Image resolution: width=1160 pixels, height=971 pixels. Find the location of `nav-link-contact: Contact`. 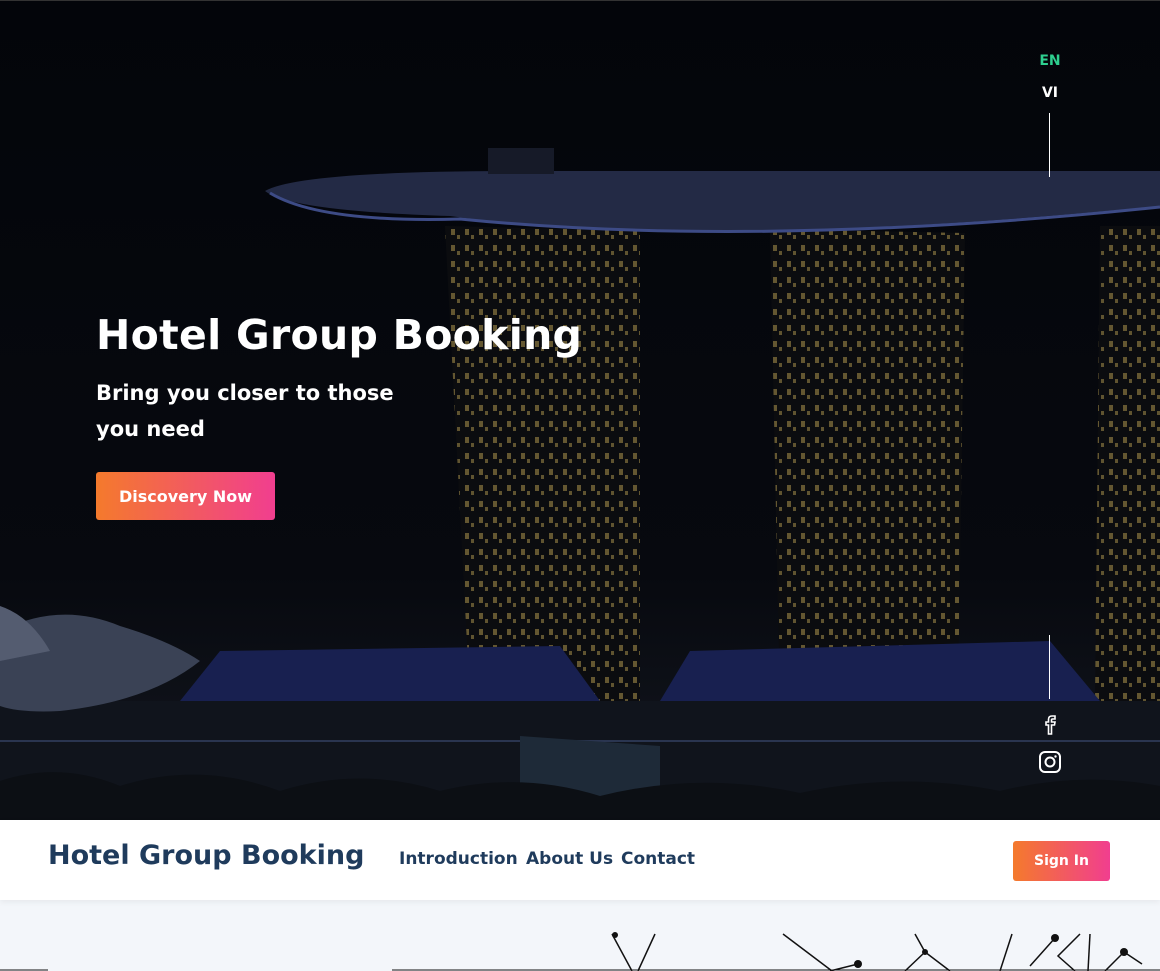

nav-link-contact: Contact is located at coordinates (658, 859).